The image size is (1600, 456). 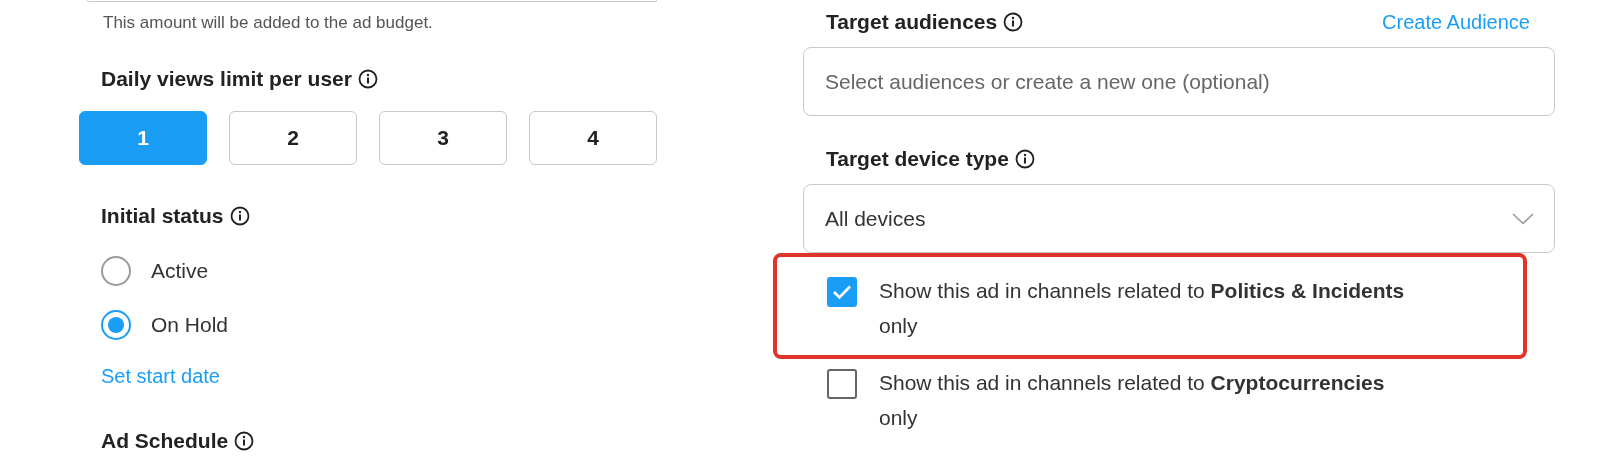 I want to click on section-heading: Initial status, so click(x=162, y=216).